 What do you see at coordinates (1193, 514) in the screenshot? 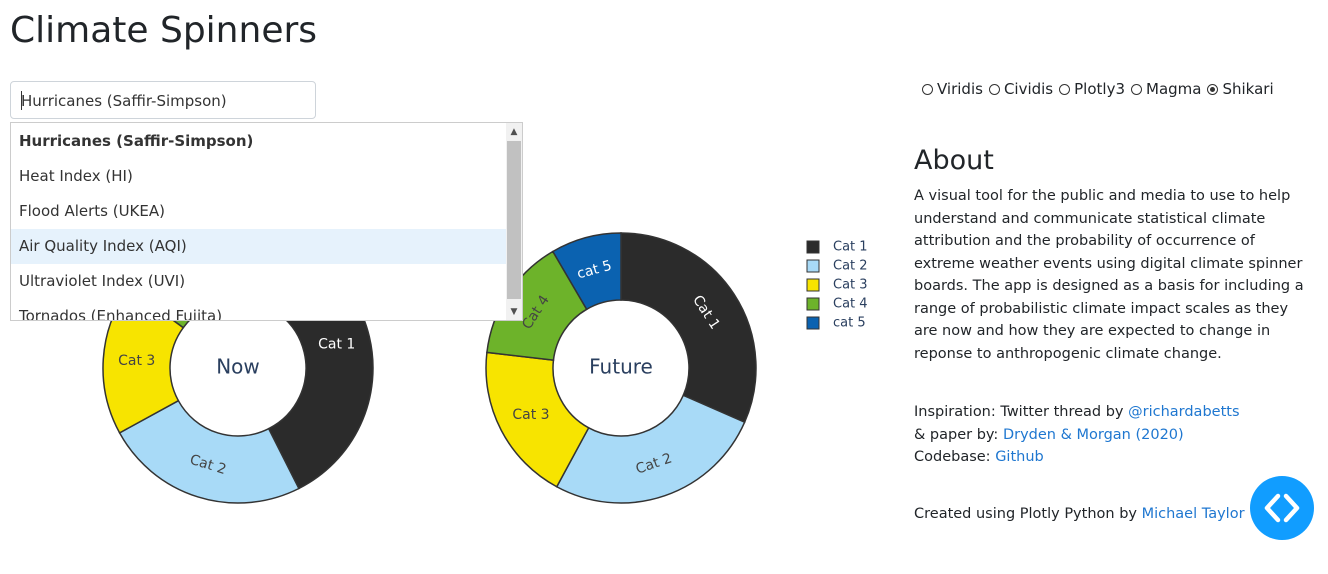
I see `author-link: Michael Taylor` at bounding box center [1193, 514].